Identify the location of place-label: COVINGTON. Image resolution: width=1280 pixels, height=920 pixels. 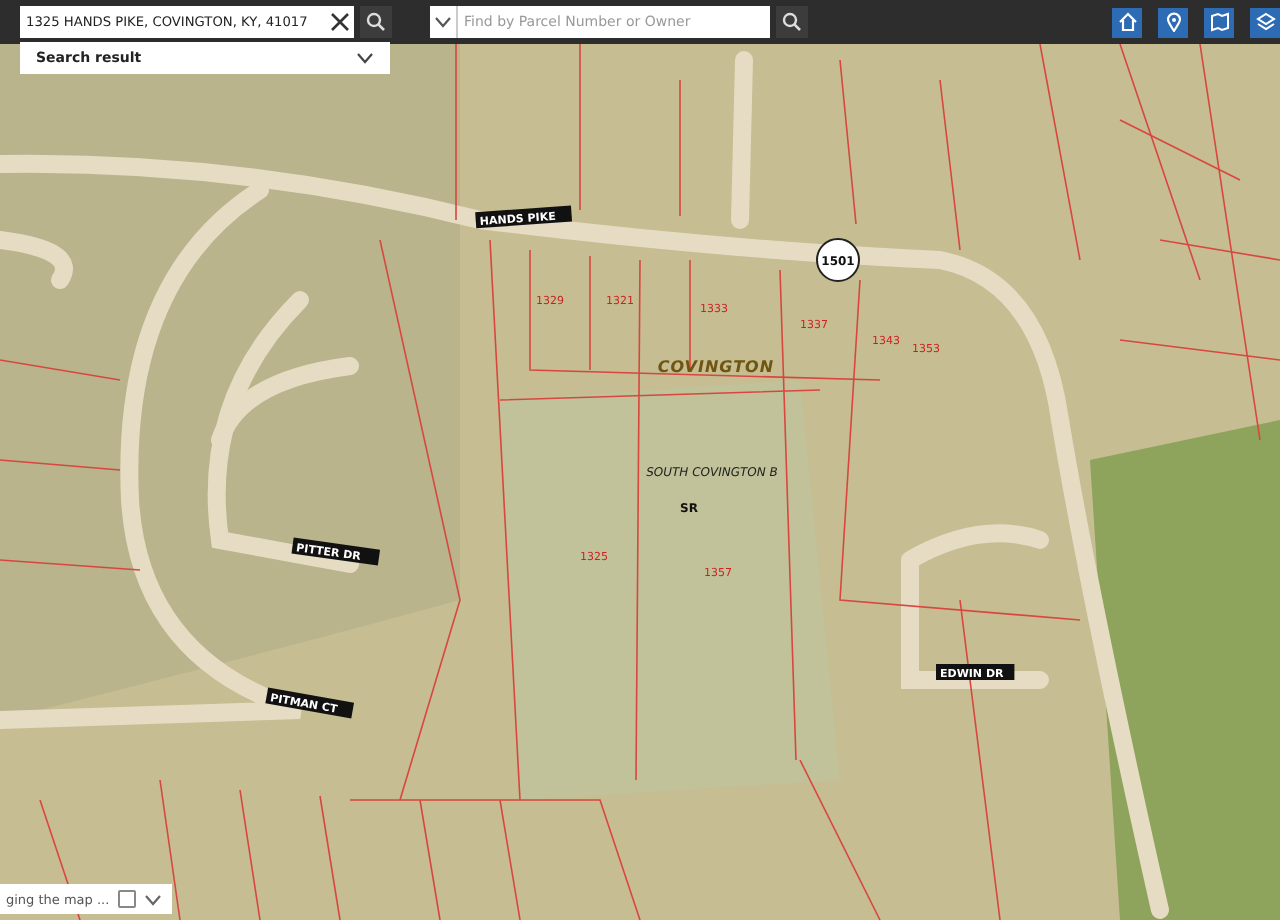
(716, 367).